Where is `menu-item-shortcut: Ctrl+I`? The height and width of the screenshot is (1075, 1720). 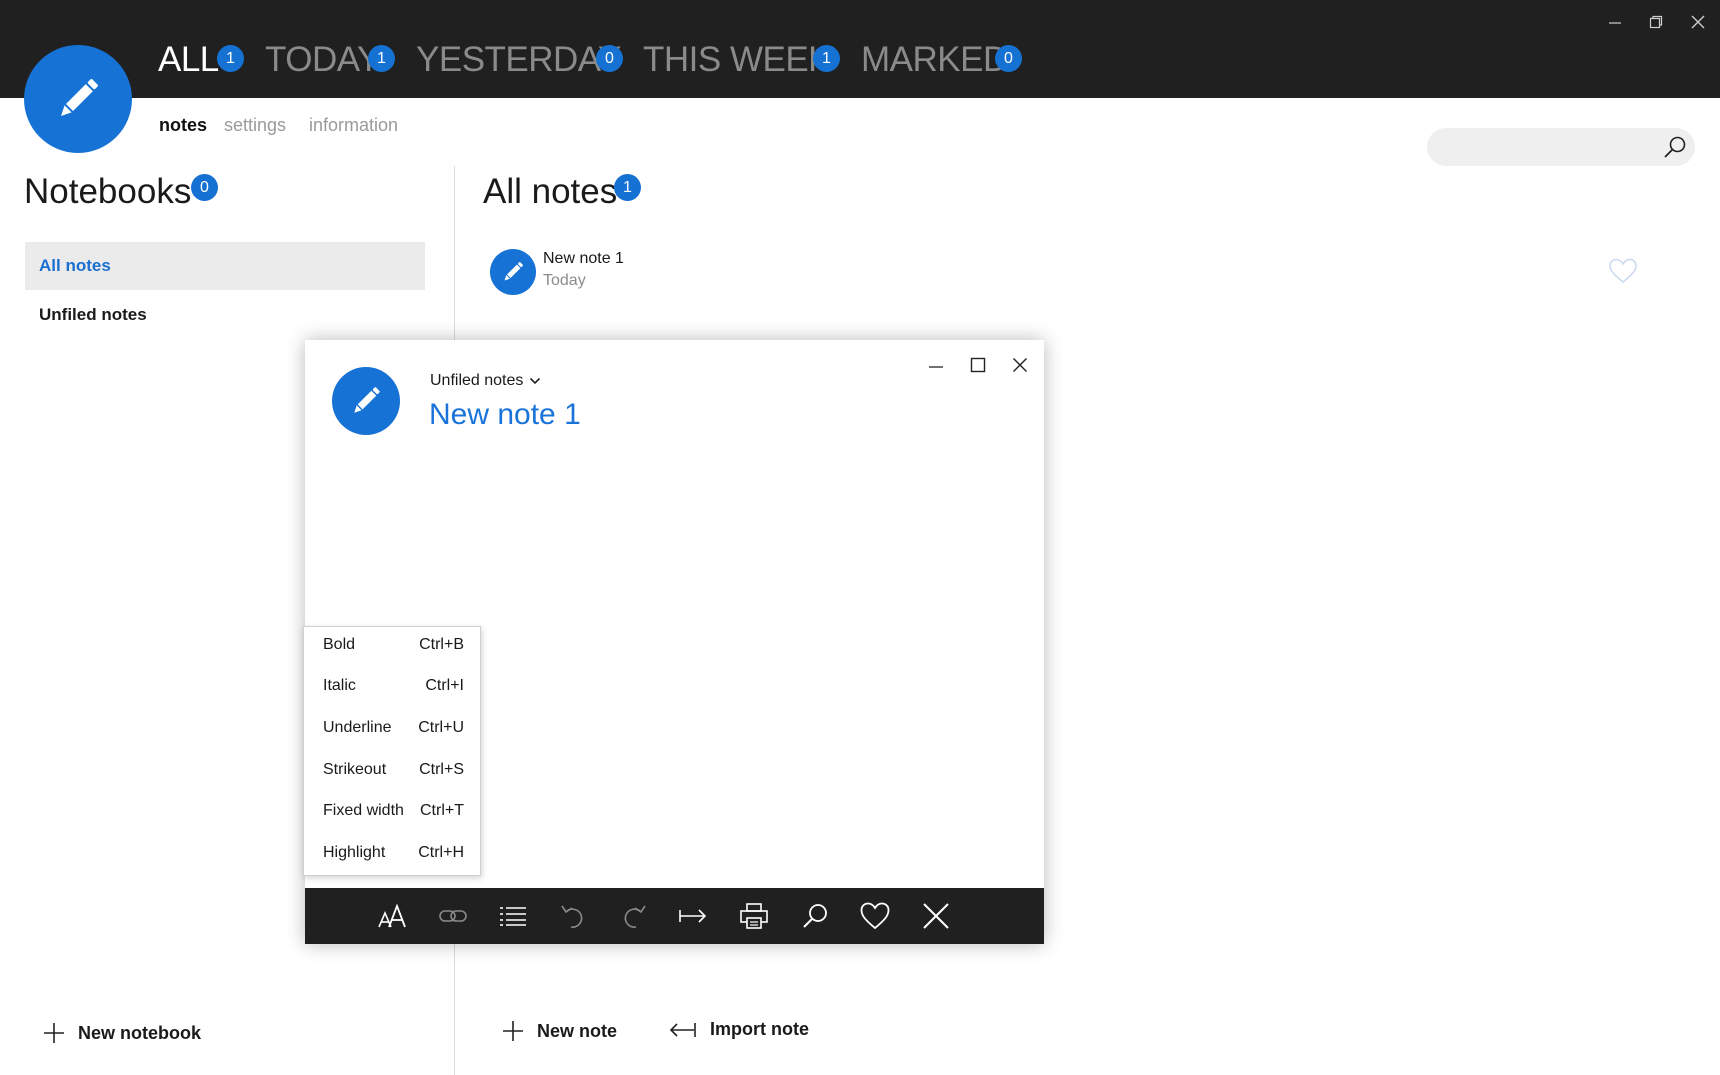
menu-item-shortcut: Ctrl+I is located at coordinates (444, 685).